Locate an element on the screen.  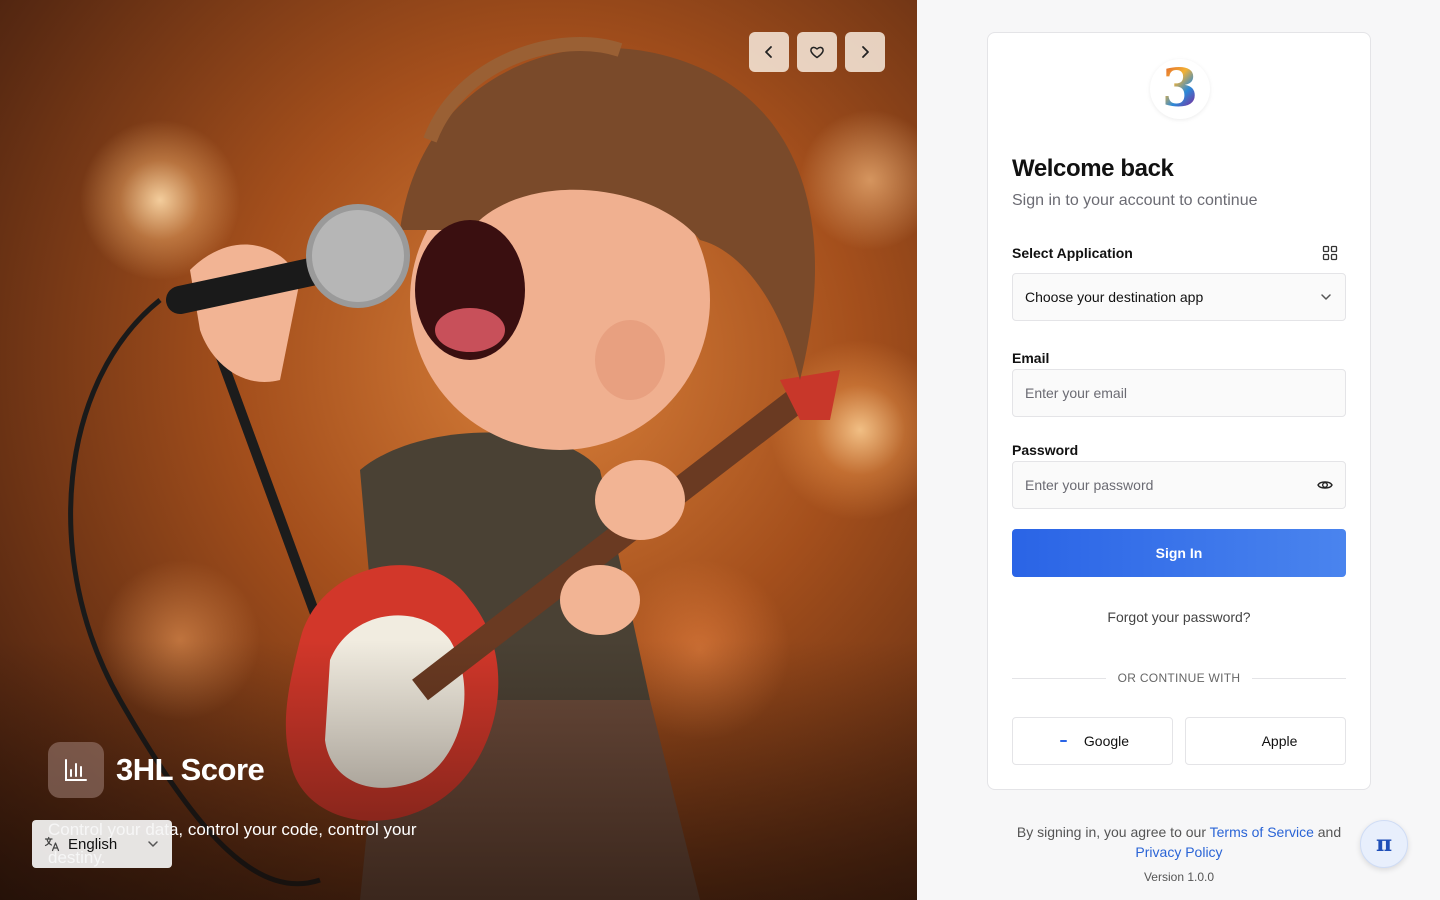
app-logo-glyph: 3 is located at coordinates (1180, 88).